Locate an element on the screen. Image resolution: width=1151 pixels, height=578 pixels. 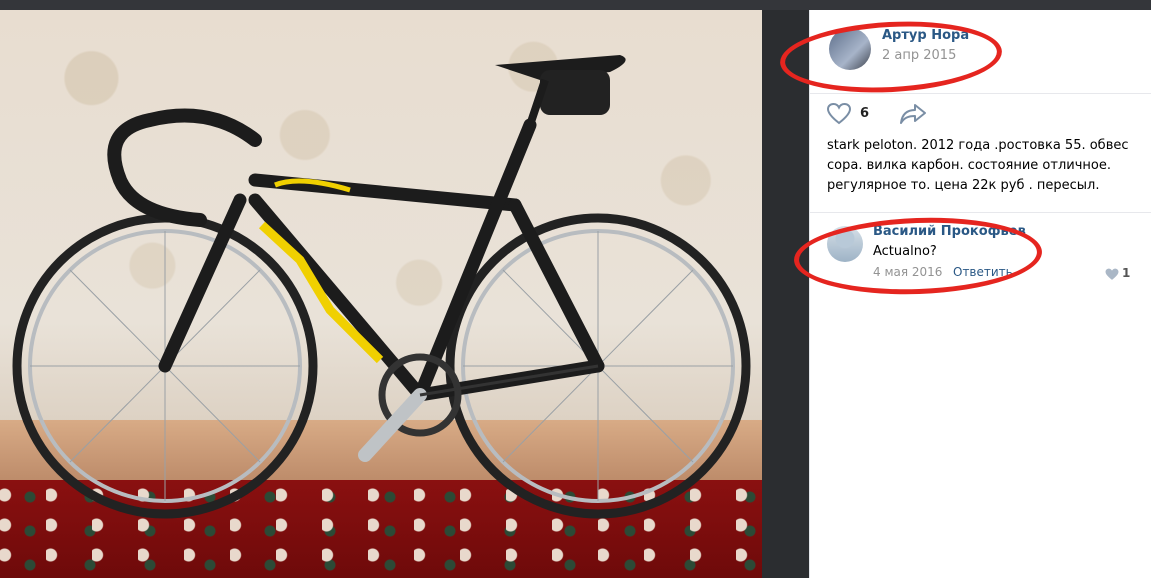
divider is located at coordinates (980, 212).